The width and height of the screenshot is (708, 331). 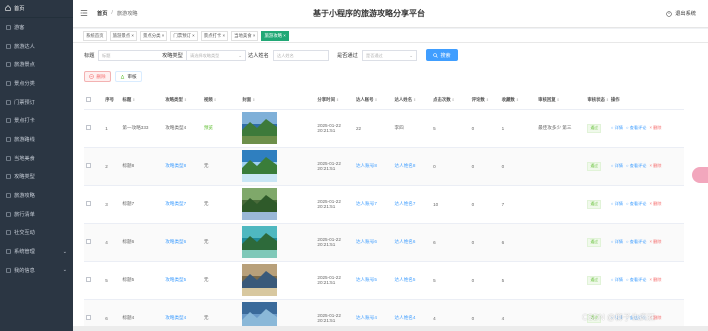 What do you see at coordinates (484, 101) in the screenshot?
I see `column-header: 评论数⇕` at bounding box center [484, 101].